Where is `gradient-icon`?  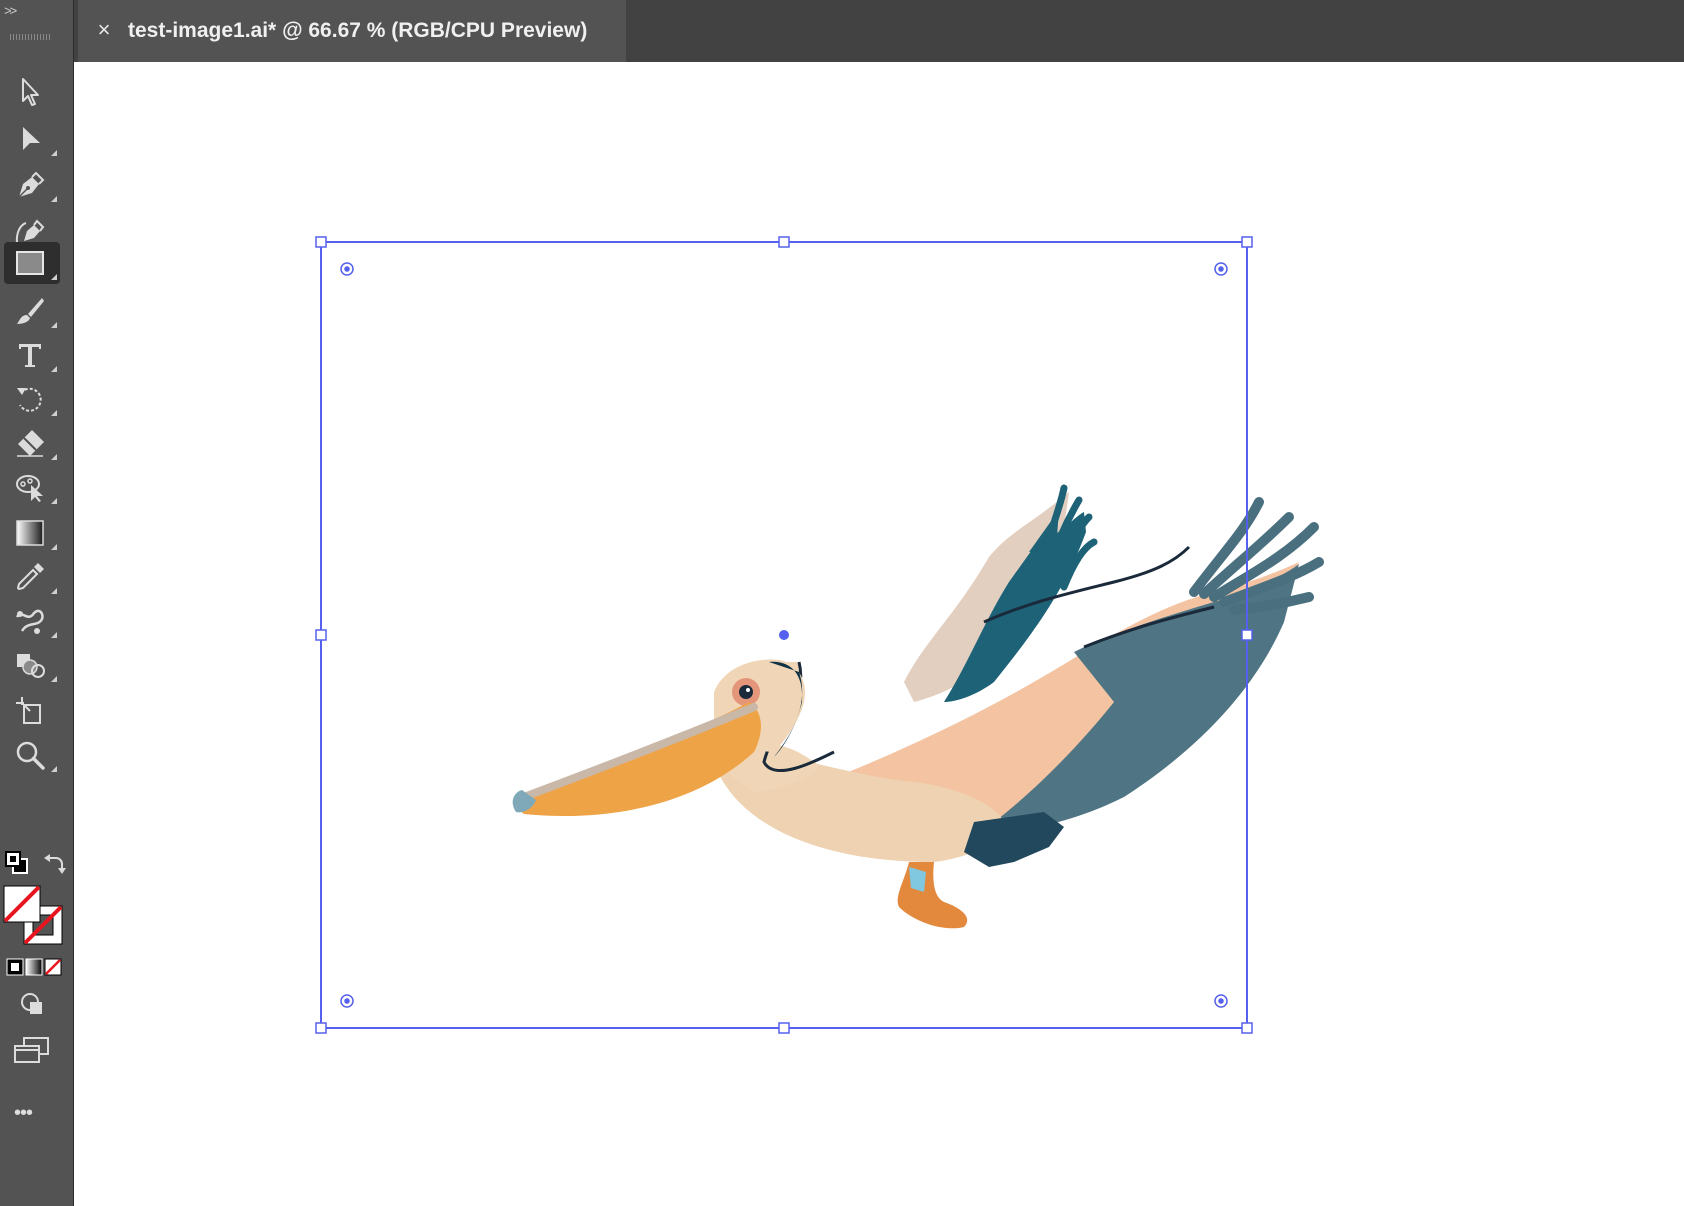
gradient-icon is located at coordinates (30, 533).